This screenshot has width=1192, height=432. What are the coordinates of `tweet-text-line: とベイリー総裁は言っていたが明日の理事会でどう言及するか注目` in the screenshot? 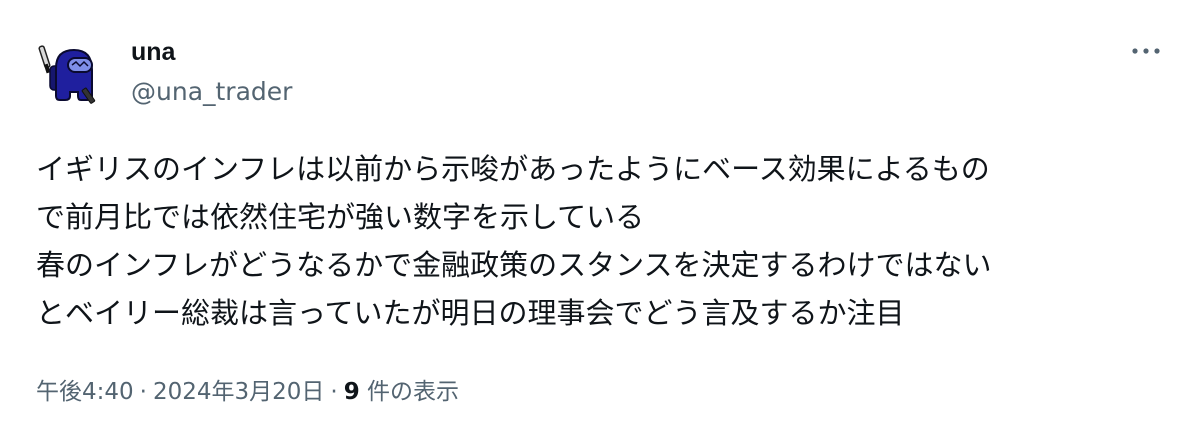 It's located at (470, 313).